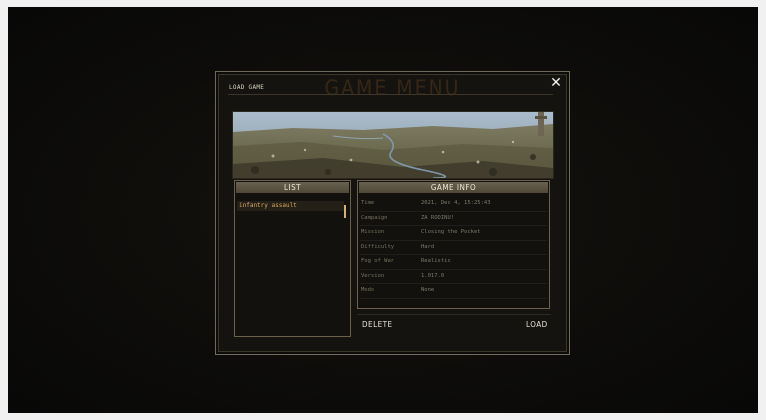 This screenshot has width=766, height=420. What do you see at coordinates (453, 262) in the screenshot?
I see `info-row-fog-of-war: Fog of War Realistic` at bounding box center [453, 262].